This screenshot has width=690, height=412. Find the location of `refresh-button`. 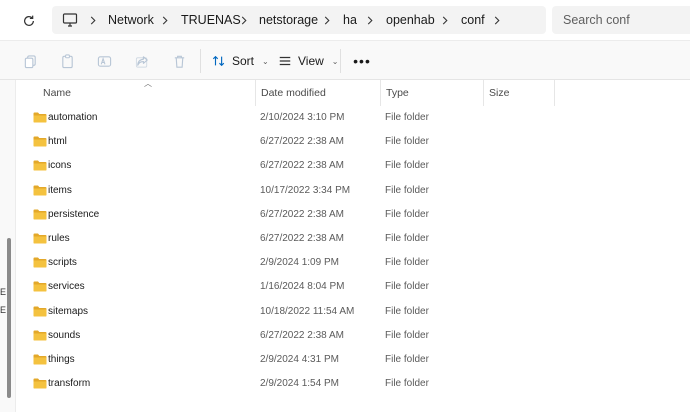

refresh-button is located at coordinates (29, 21).